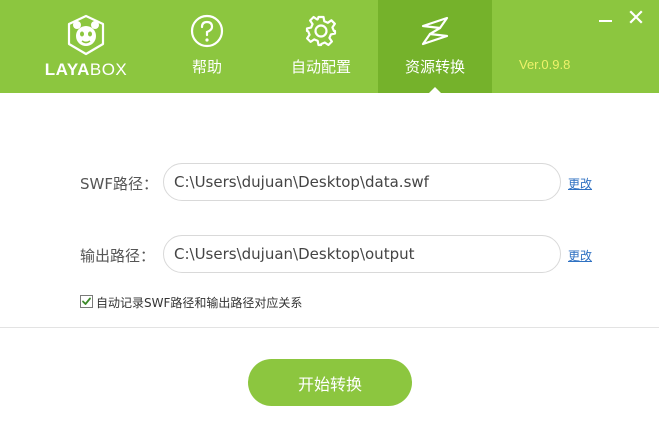 Image resolution: width=659 pixels, height=437 pixels. What do you see at coordinates (206, 67) in the screenshot?
I see `tab-help-label: 帮助` at bounding box center [206, 67].